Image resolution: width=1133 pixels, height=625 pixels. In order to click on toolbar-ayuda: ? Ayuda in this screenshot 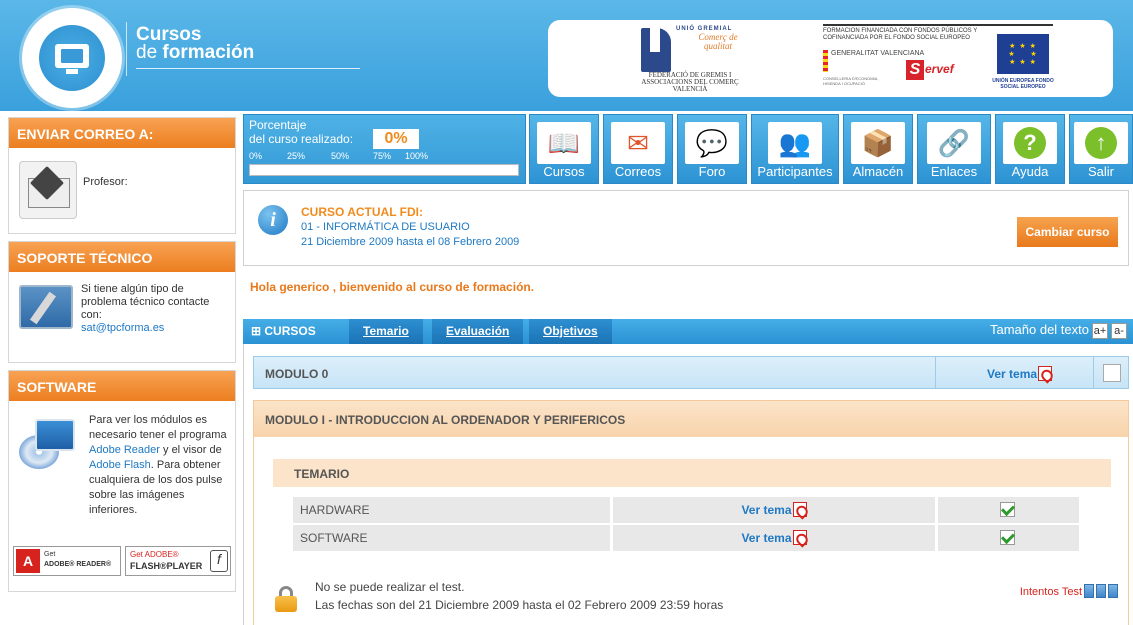, I will do `click(1030, 149)`.